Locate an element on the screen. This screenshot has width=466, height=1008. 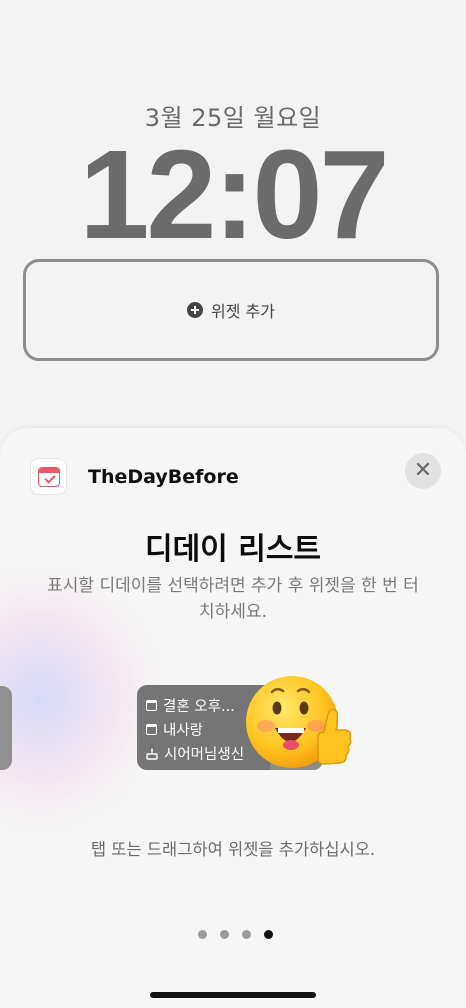
page-indicator is located at coordinates (235, 934).